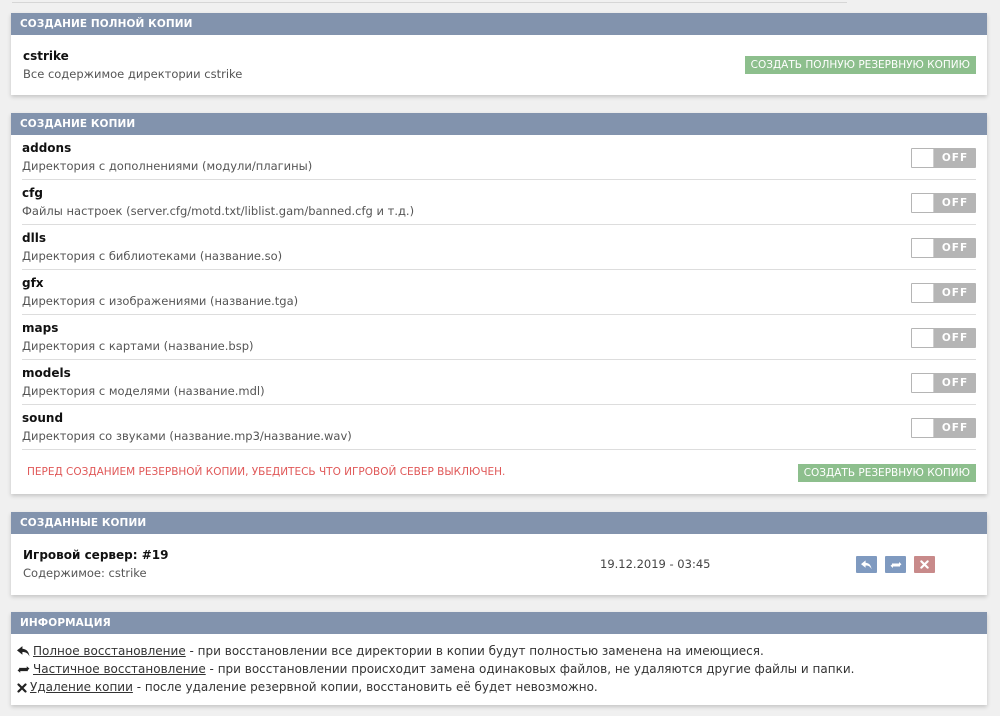 This screenshot has height=716, width=1000. I want to click on dlls-toggle: OFF, so click(943, 248).